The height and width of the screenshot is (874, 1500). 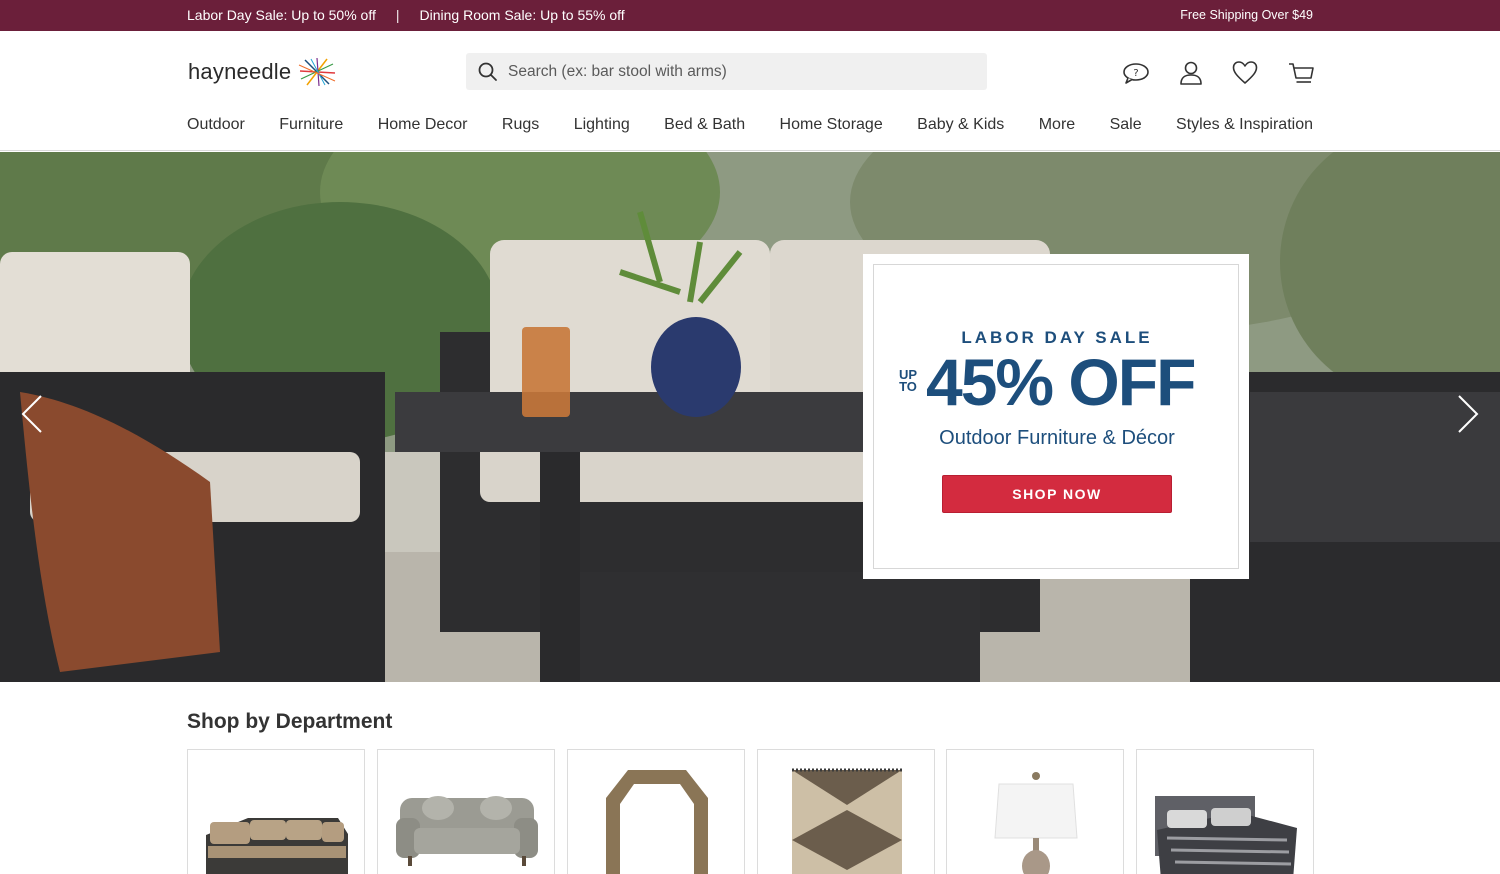 What do you see at coordinates (423, 125) in the screenshot?
I see `nav-item-home-decor: Home Decor` at bounding box center [423, 125].